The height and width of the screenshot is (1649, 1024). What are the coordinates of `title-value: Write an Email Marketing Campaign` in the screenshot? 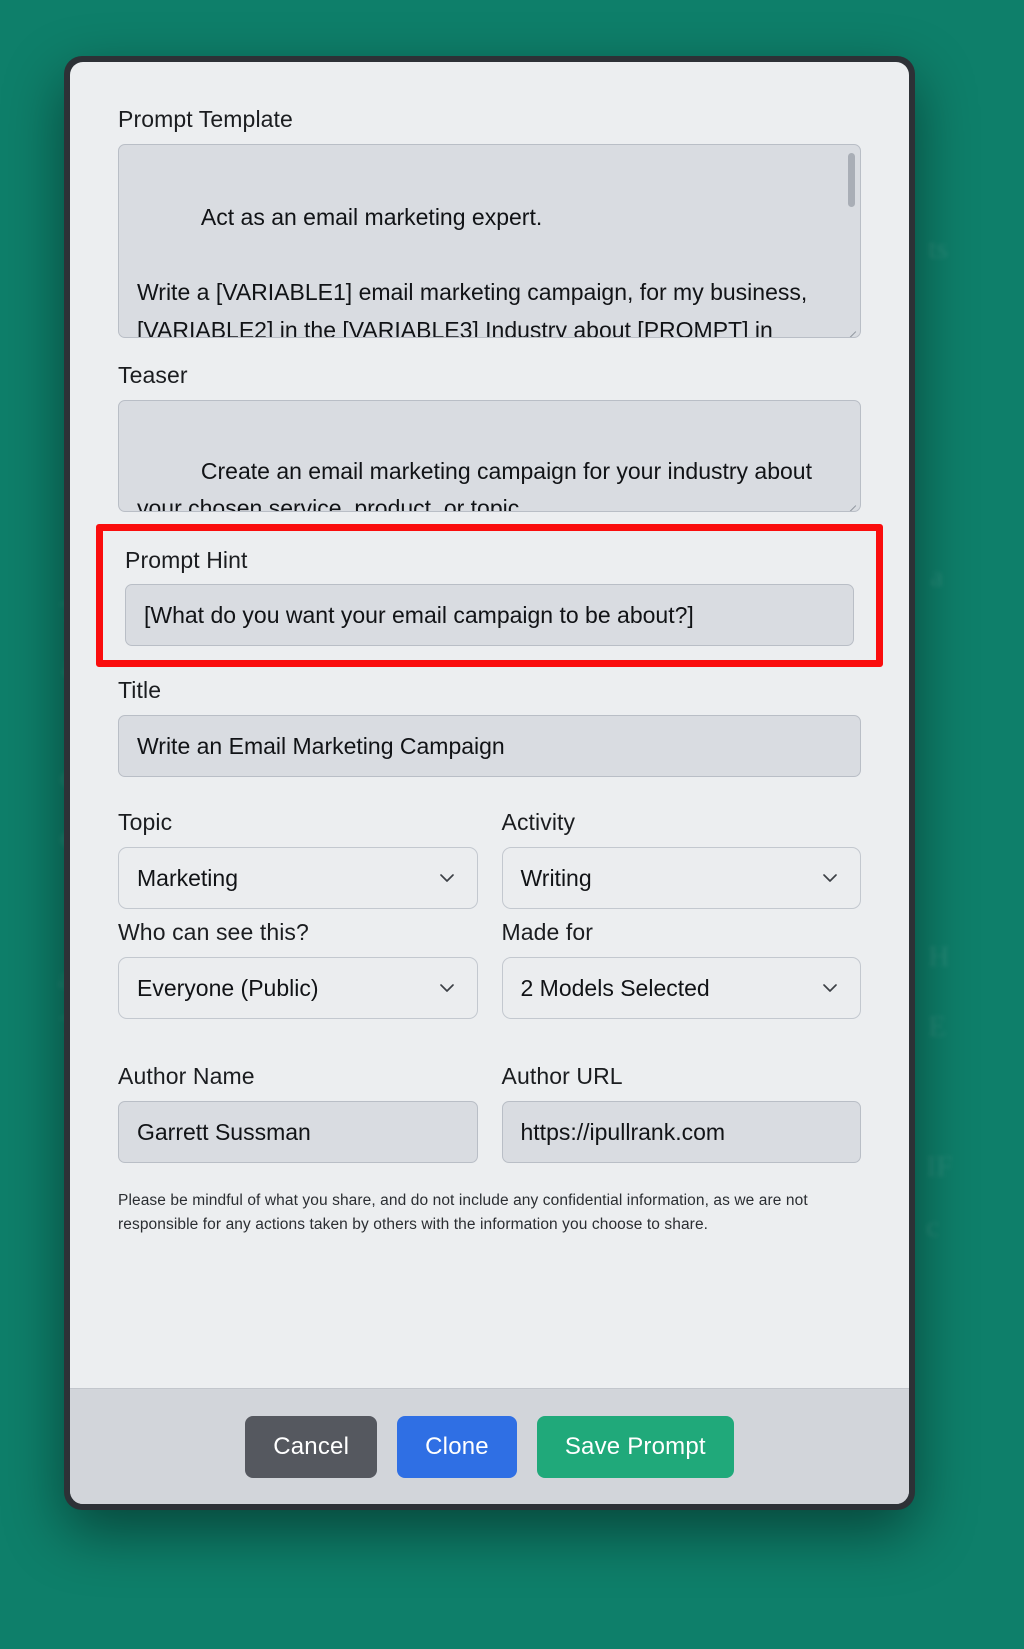 It's located at (321, 745).